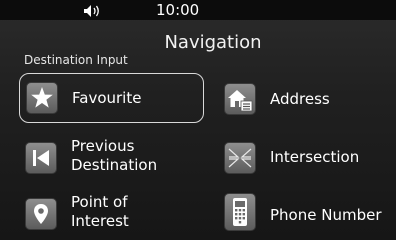 This screenshot has height=240, width=396. I want to click on address-button: Address, so click(303, 100).